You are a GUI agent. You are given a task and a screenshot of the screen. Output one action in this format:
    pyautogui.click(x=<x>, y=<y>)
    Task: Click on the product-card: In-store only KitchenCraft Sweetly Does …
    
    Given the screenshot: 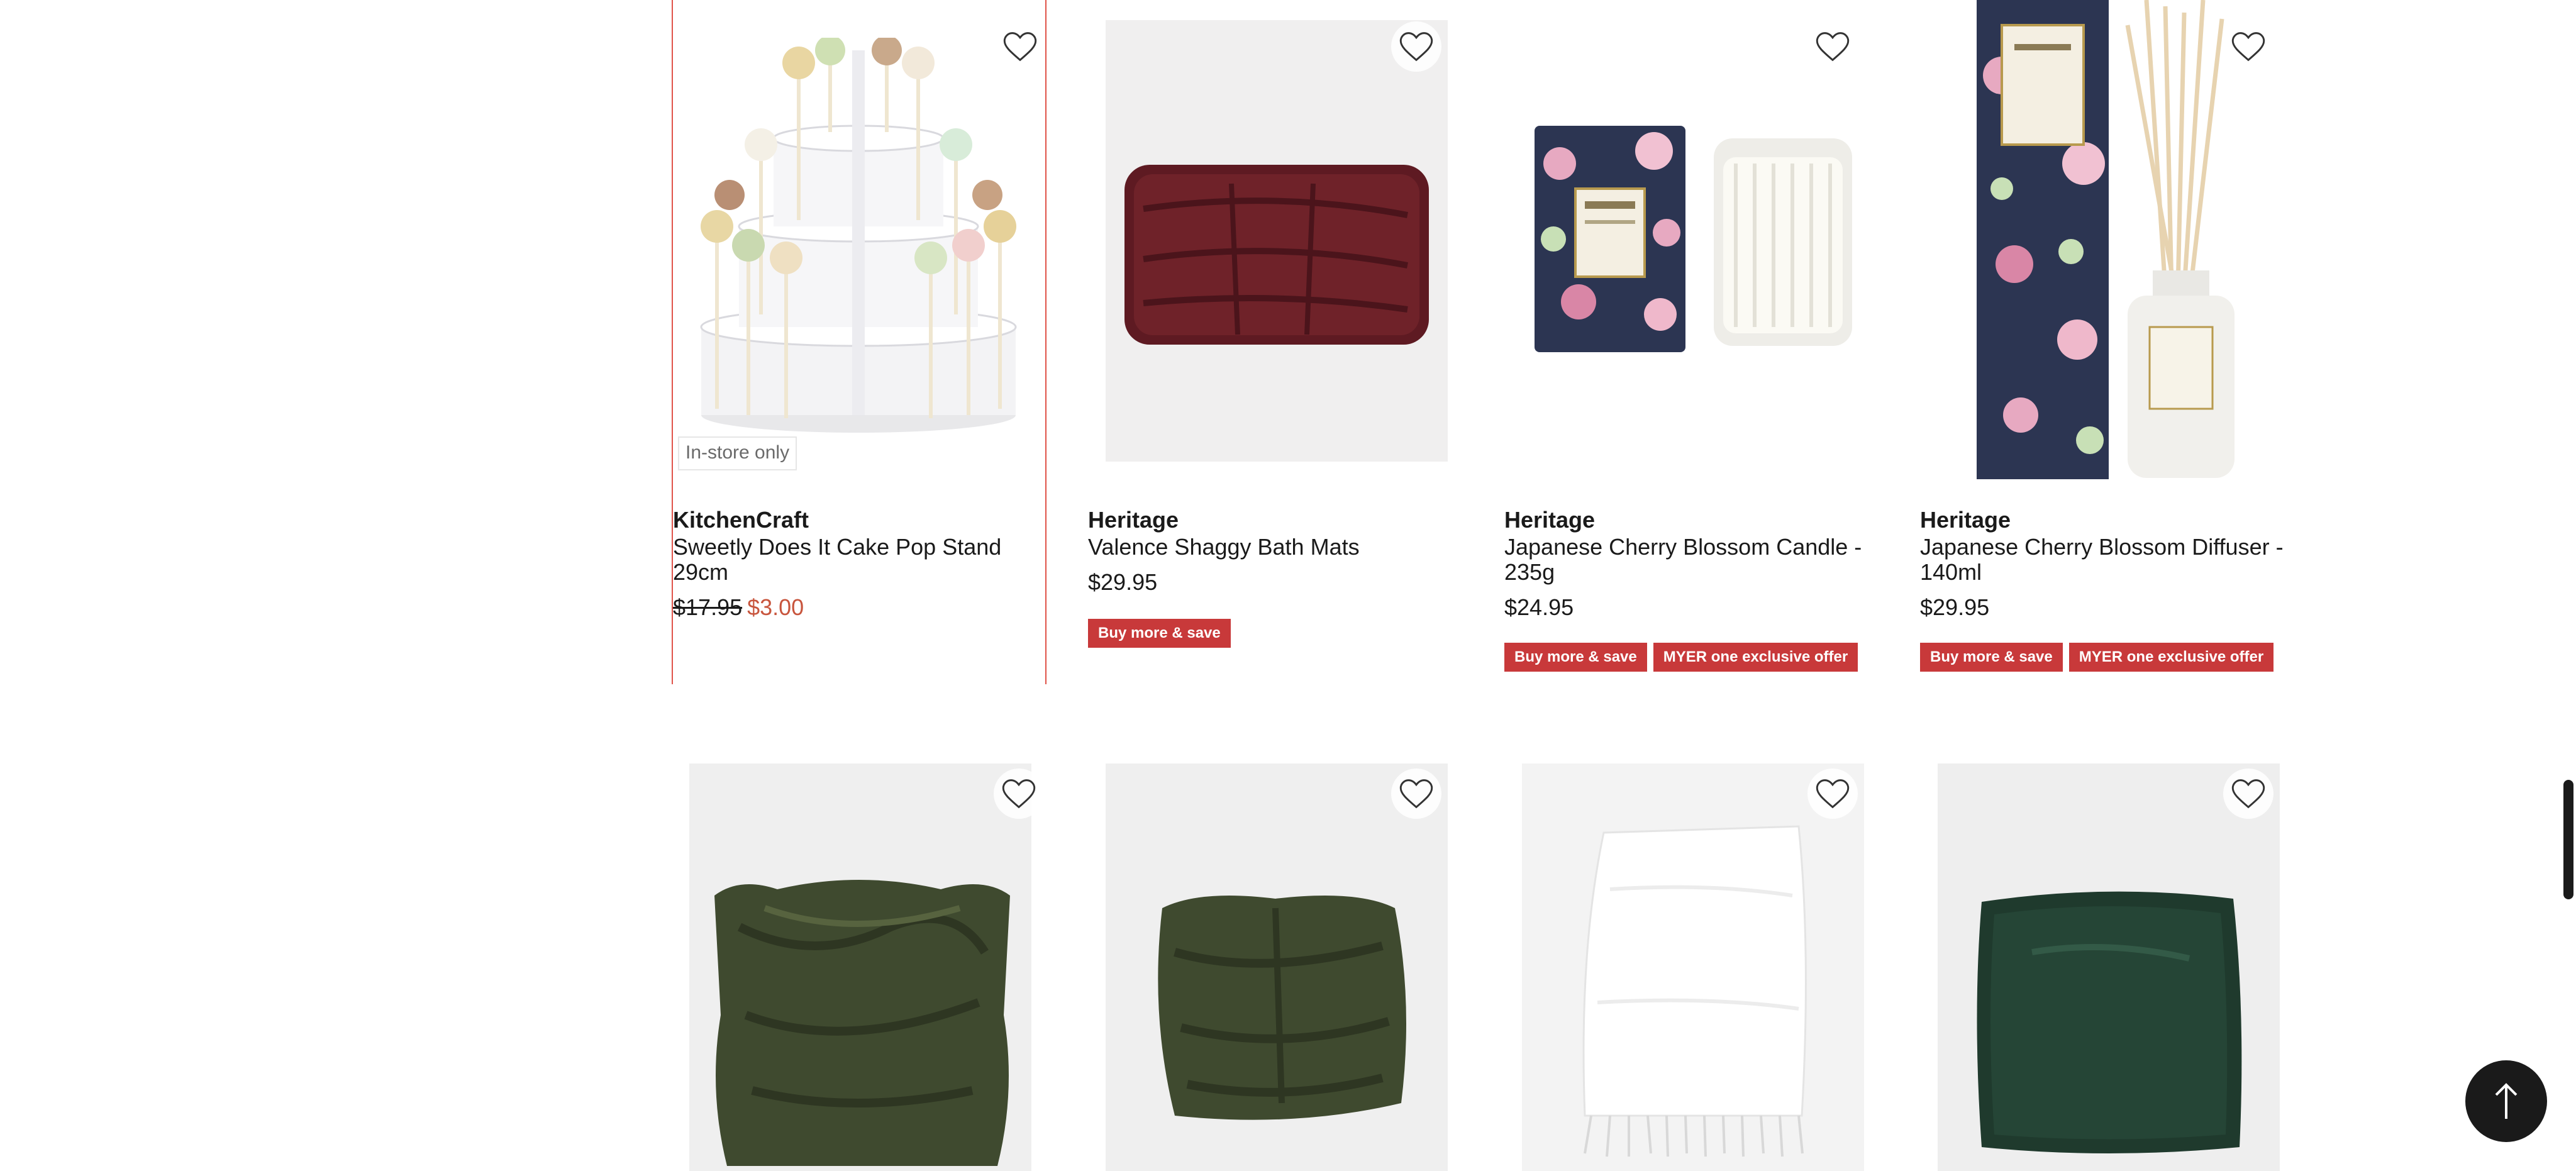 What is the action you would take?
    pyautogui.click(x=859, y=342)
    